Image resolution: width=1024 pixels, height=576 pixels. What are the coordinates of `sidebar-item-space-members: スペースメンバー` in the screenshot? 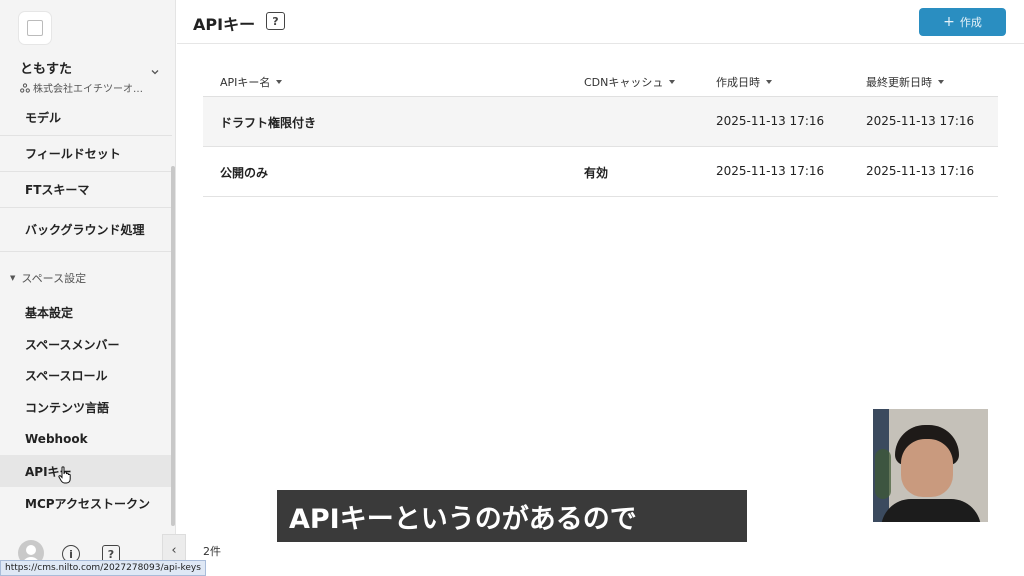 It's located at (86, 344).